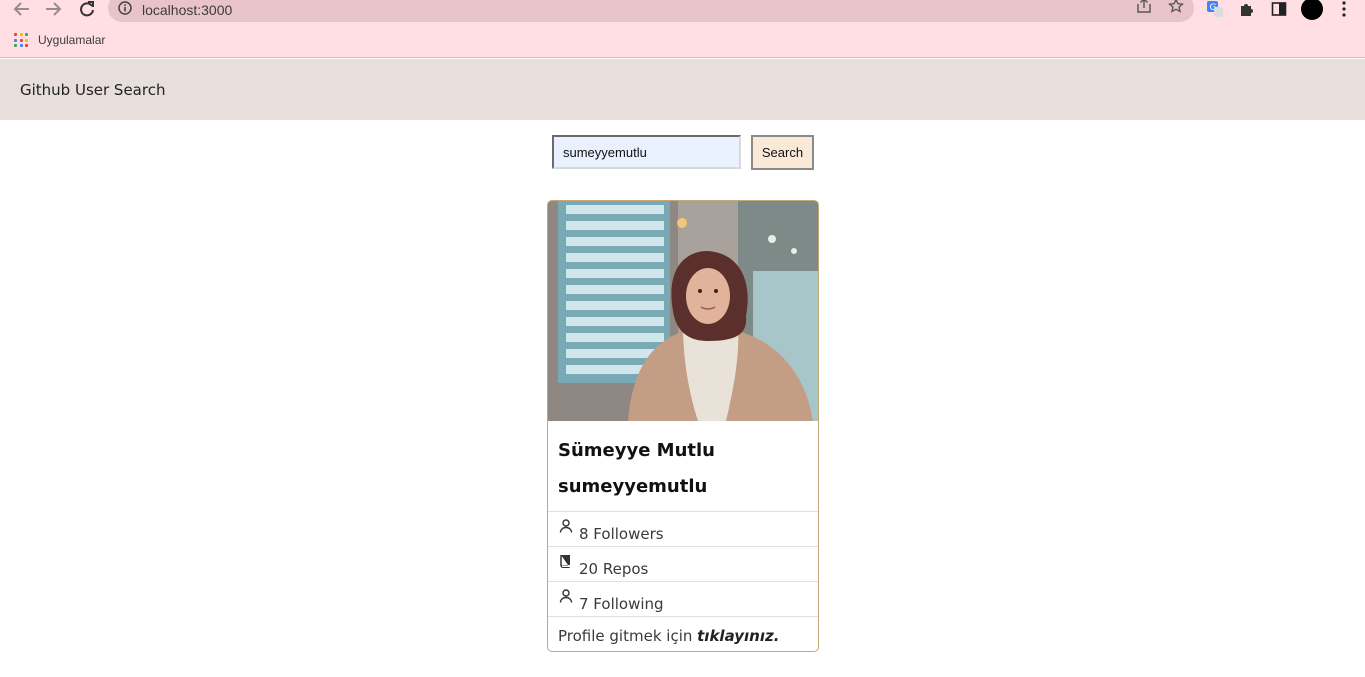 The height and width of the screenshot is (677, 1365). What do you see at coordinates (614, 569) in the screenshot?
I see `repos-count: 20 Repos` at bounding box center [614, 569].